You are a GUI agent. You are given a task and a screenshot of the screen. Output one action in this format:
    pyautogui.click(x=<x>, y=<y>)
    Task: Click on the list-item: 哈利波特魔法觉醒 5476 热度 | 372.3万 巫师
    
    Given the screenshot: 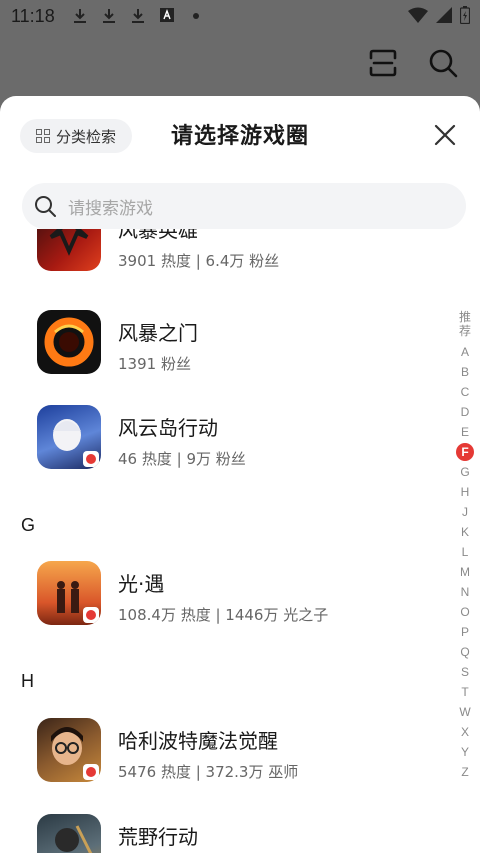 What is the action you would take?
    pyautogui.click(x=220, y=750)
    